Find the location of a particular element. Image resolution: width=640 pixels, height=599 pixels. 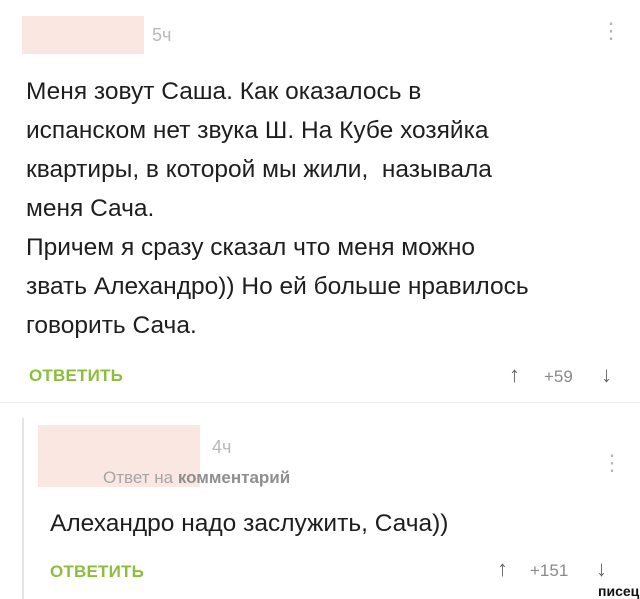

reply-upvote-icon: ↑ is located at coordinates (502, 569).